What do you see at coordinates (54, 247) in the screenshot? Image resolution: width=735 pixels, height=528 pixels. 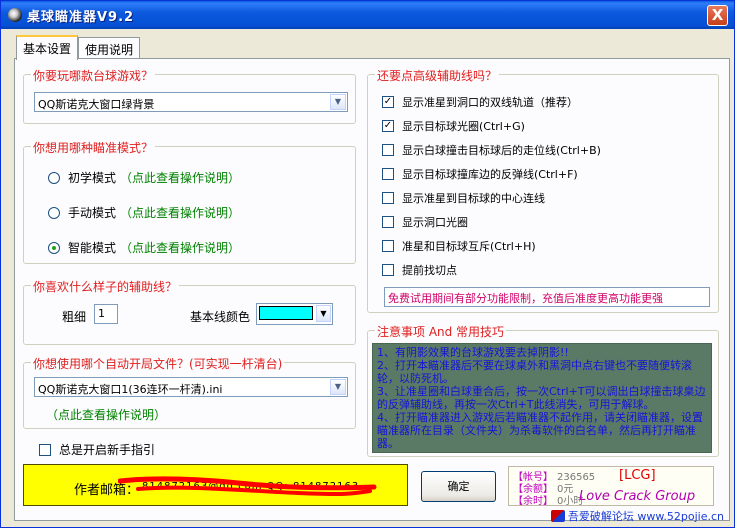 I see `radio-smart` at bounding box center [54, 247].